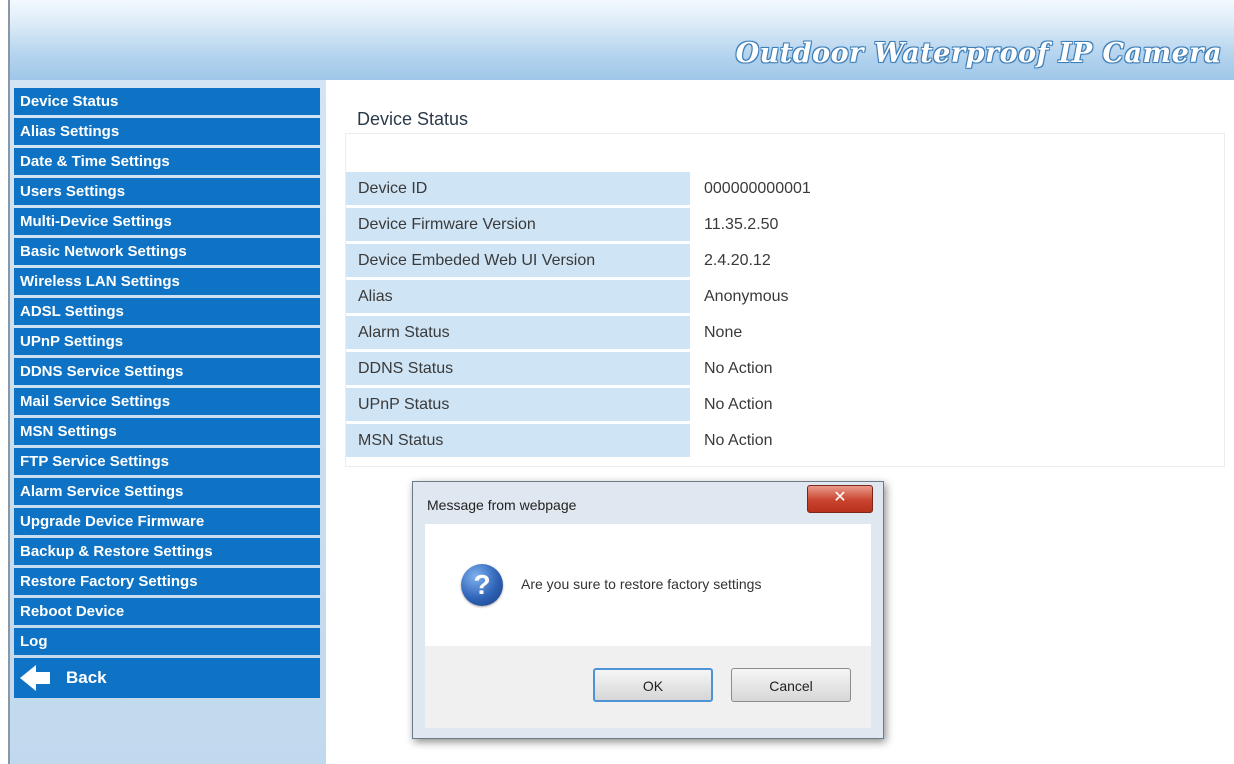 The image size is (1234, 764). What do you see at coordinates (953, 333) in the screenshot?
I see `row-value: None` at bounding box center [953, 333].